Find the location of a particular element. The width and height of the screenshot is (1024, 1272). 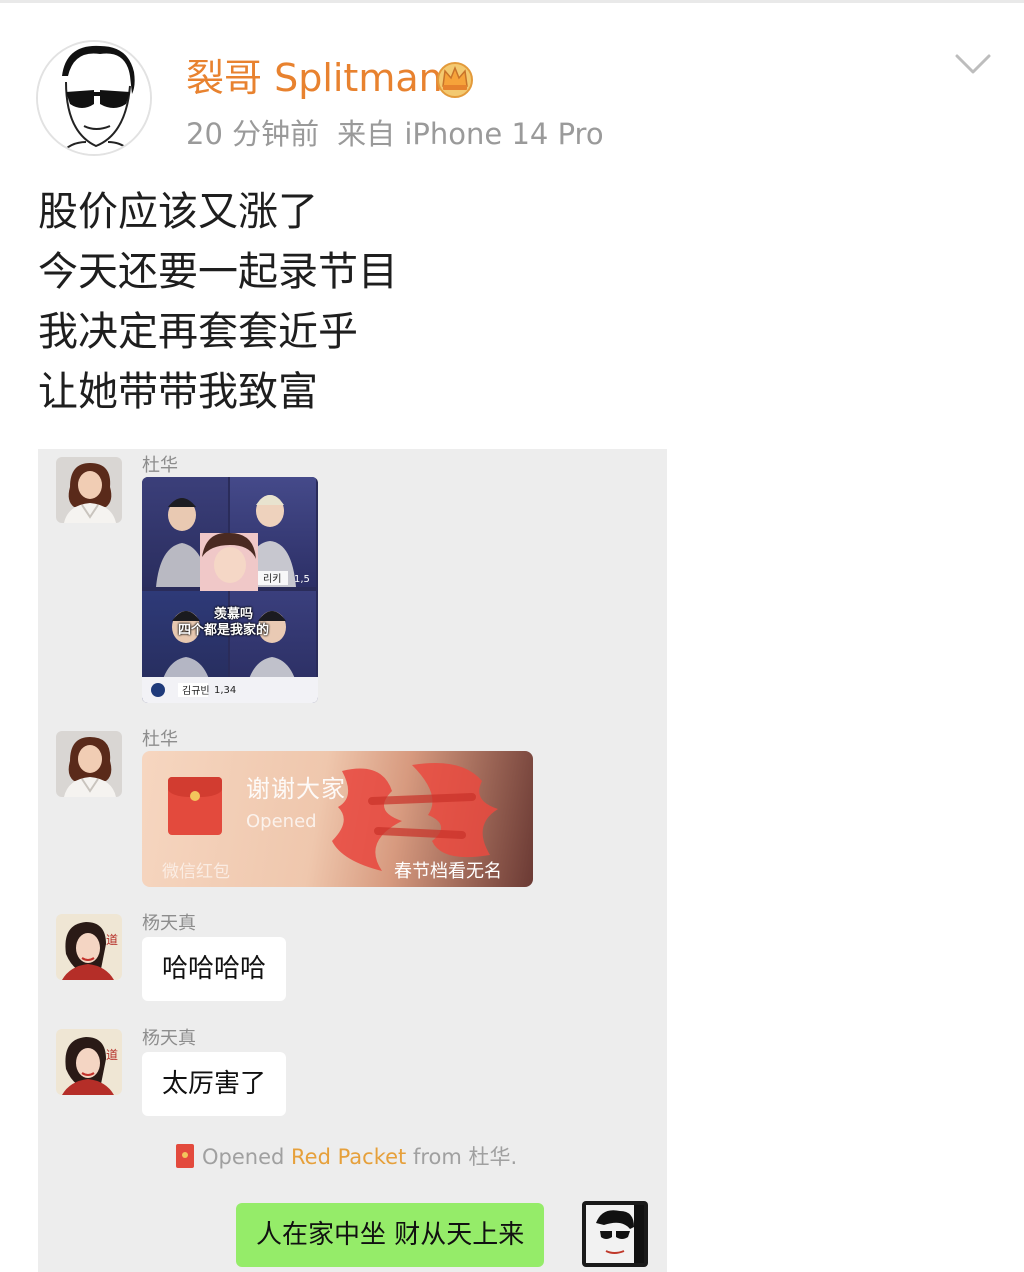

message-bubble: 太厉害了 is located at coordinates (214, 1084).